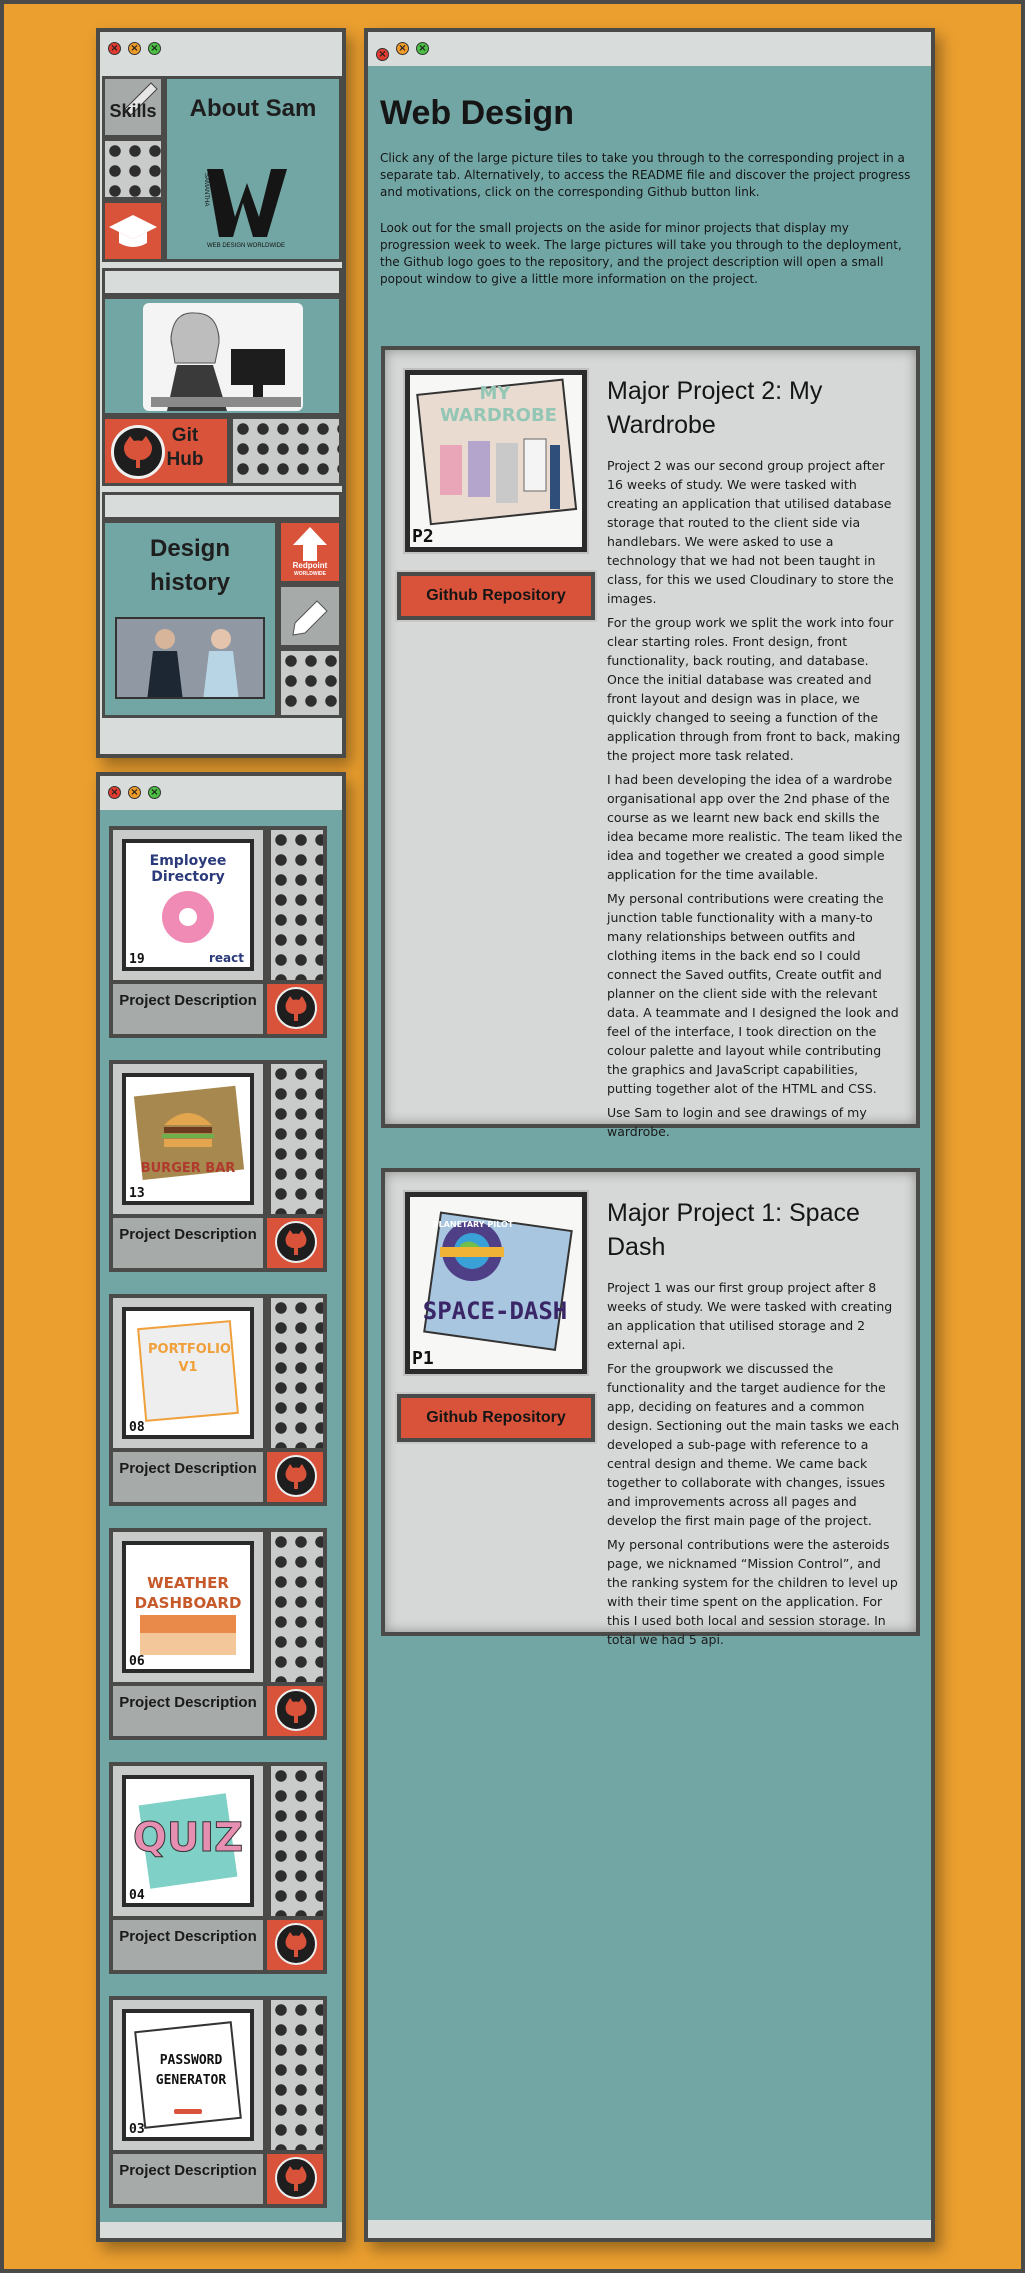  What do you see at coordinates (473, 1224) in the screenshot?
I see `thumb-label-top: PLANETARY PILOT` at bounding box center [473, 1224].